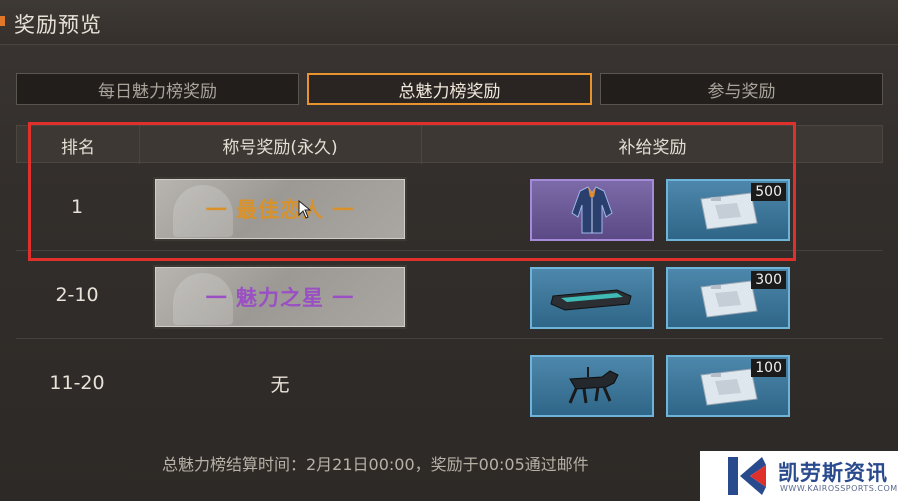 This screenshot has width=898, height=501. I want to click on title-badge: 一 魅力之星 一, so click(280, 297).